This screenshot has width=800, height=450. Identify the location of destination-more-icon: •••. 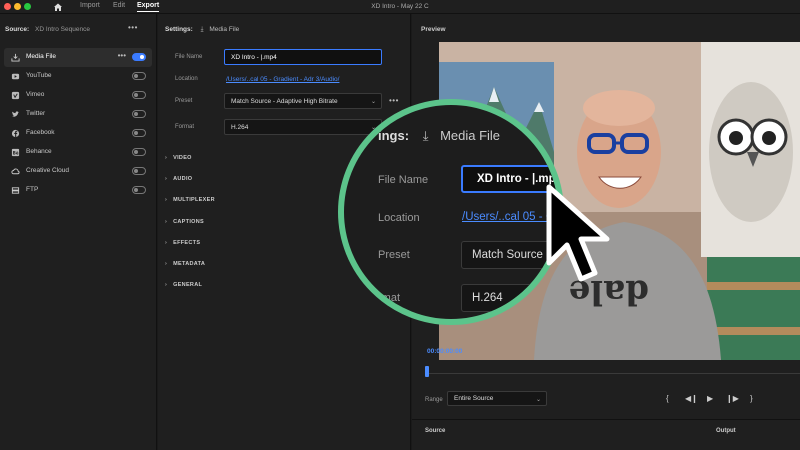
(122, 55).